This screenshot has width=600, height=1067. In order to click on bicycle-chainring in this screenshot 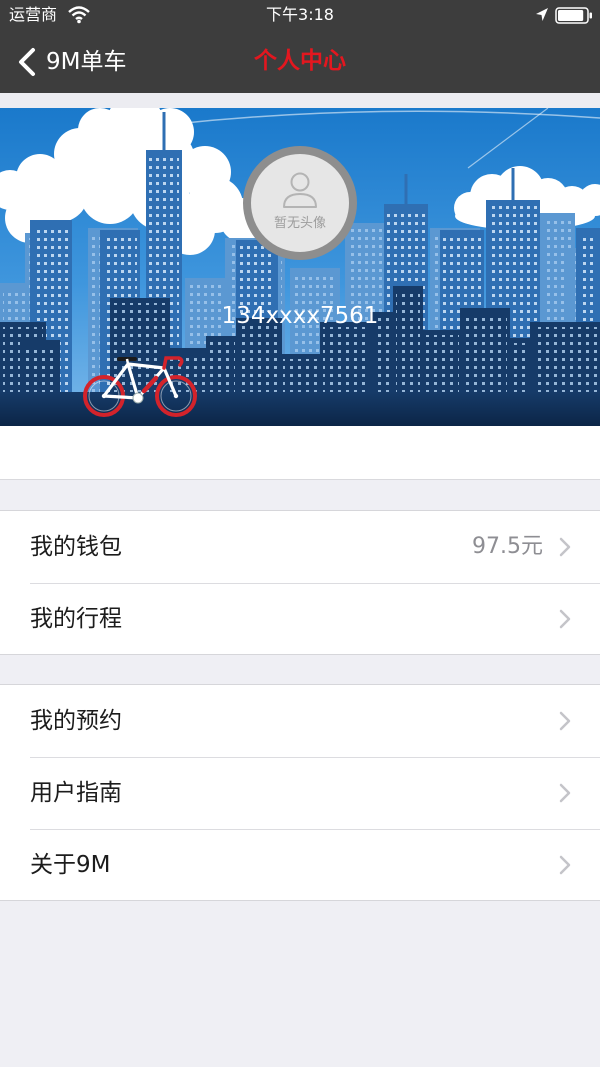, I will do `click(138, 398)`.